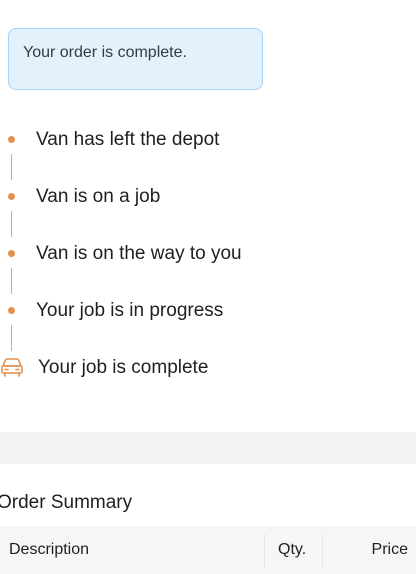 This screenshot has width=416, height=574. I want to click on step-label: Your job is complete, so click(123, 367).